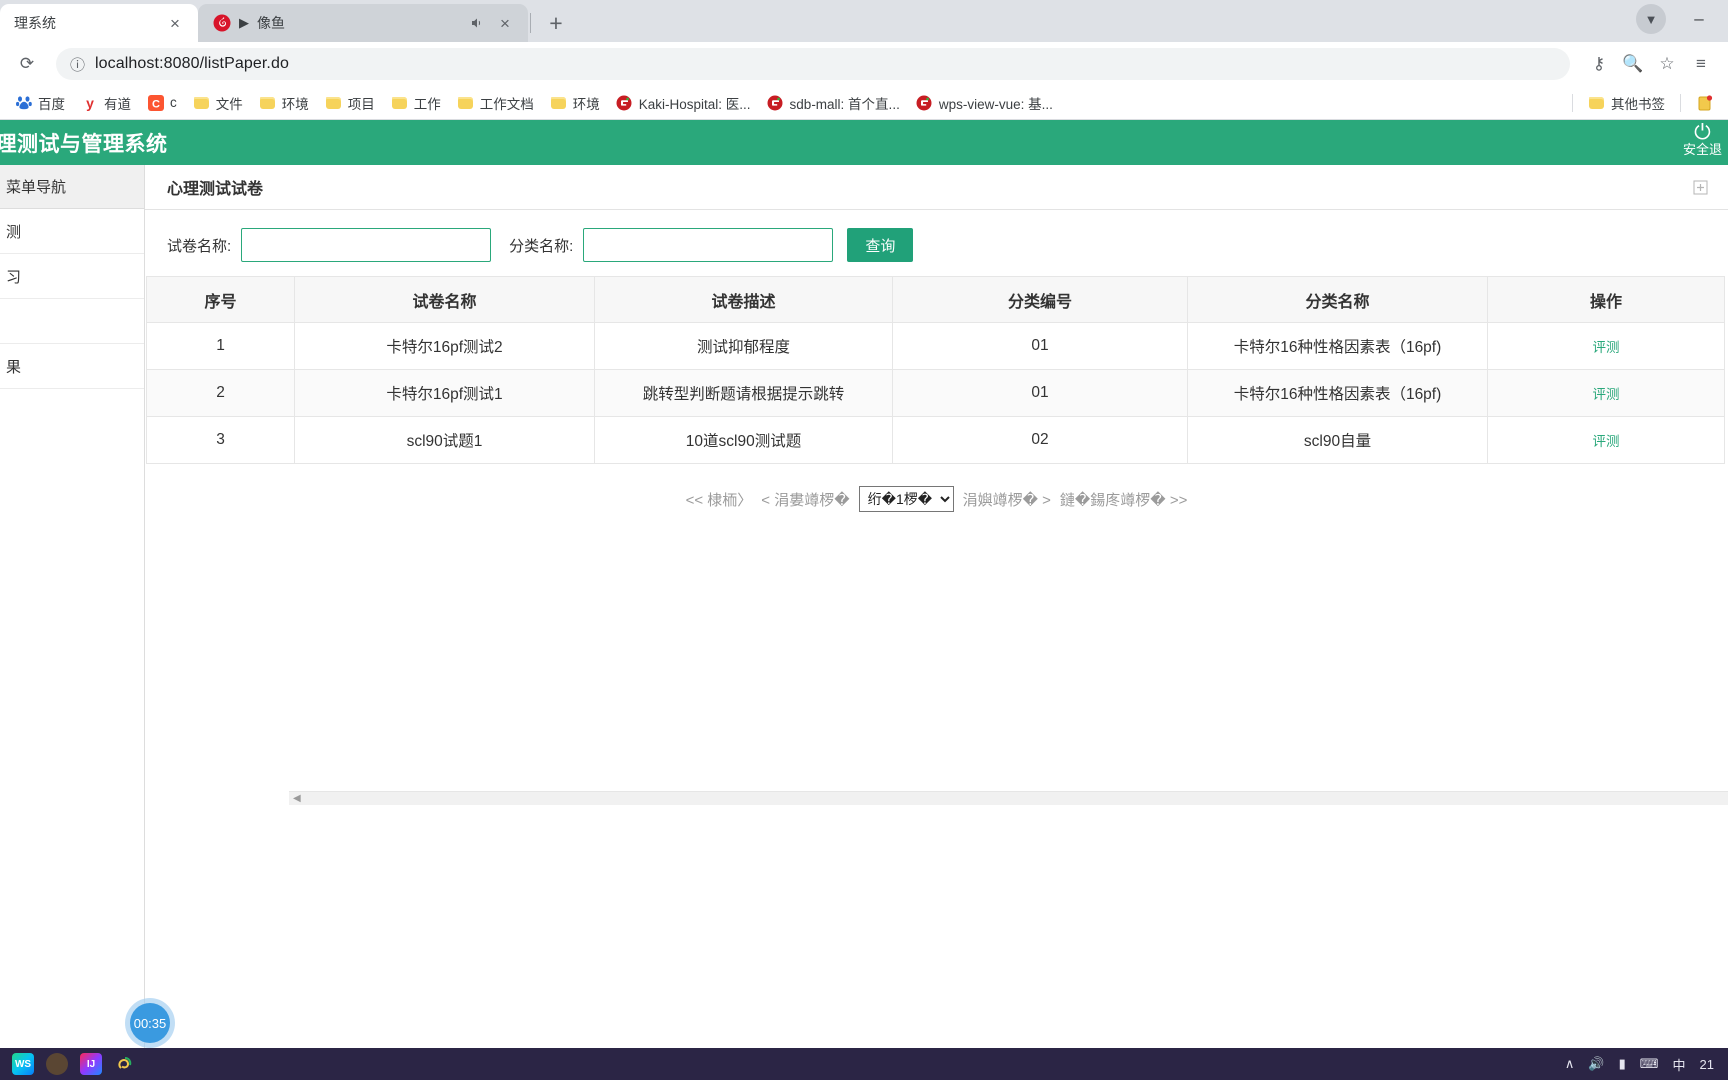  I want to click on cell-index: 1, so click(220, 346).